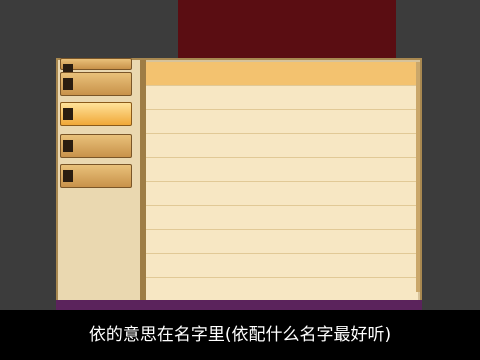 This screenshot has height=360, width=480. What do you see at coordinates (287, 30) in the screenshot?
I see `top-banner` at bounding box center [287, 30].